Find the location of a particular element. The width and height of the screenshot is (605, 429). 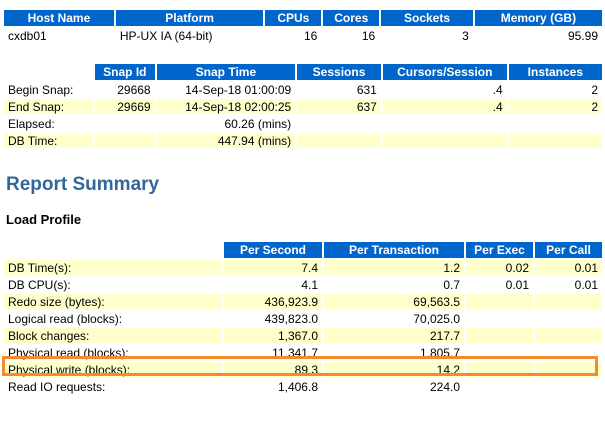

snap-id-cell: 29668 is located at coordinates (125, 89).